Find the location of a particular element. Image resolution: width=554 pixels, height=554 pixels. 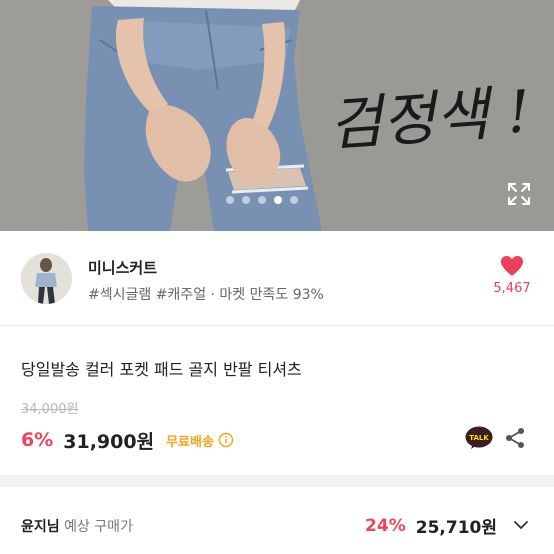

handwritten-caption: 검정색 ! is located at coordinates (429, 118).